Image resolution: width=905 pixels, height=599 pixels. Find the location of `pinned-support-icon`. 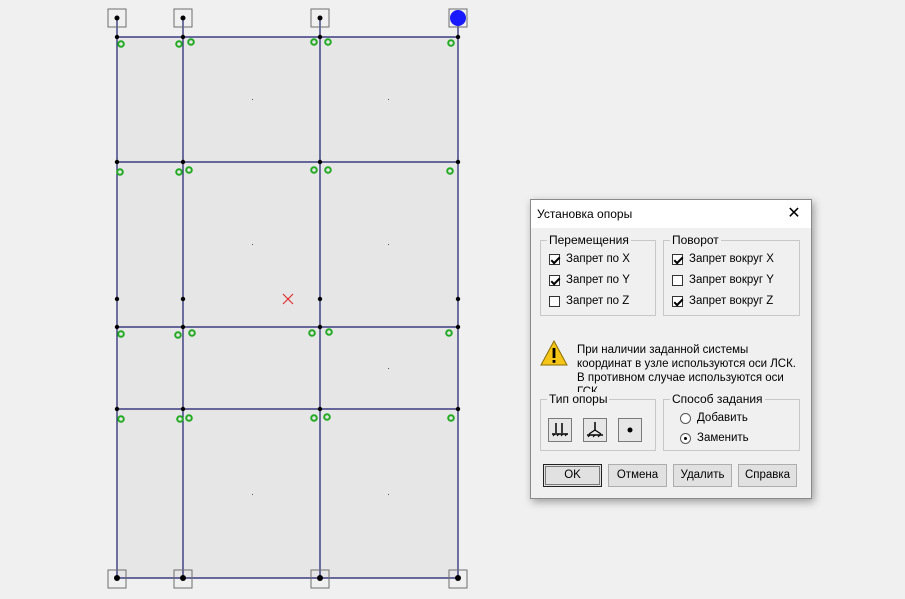

pinned-support-icon is located at coordinates (595, 430).